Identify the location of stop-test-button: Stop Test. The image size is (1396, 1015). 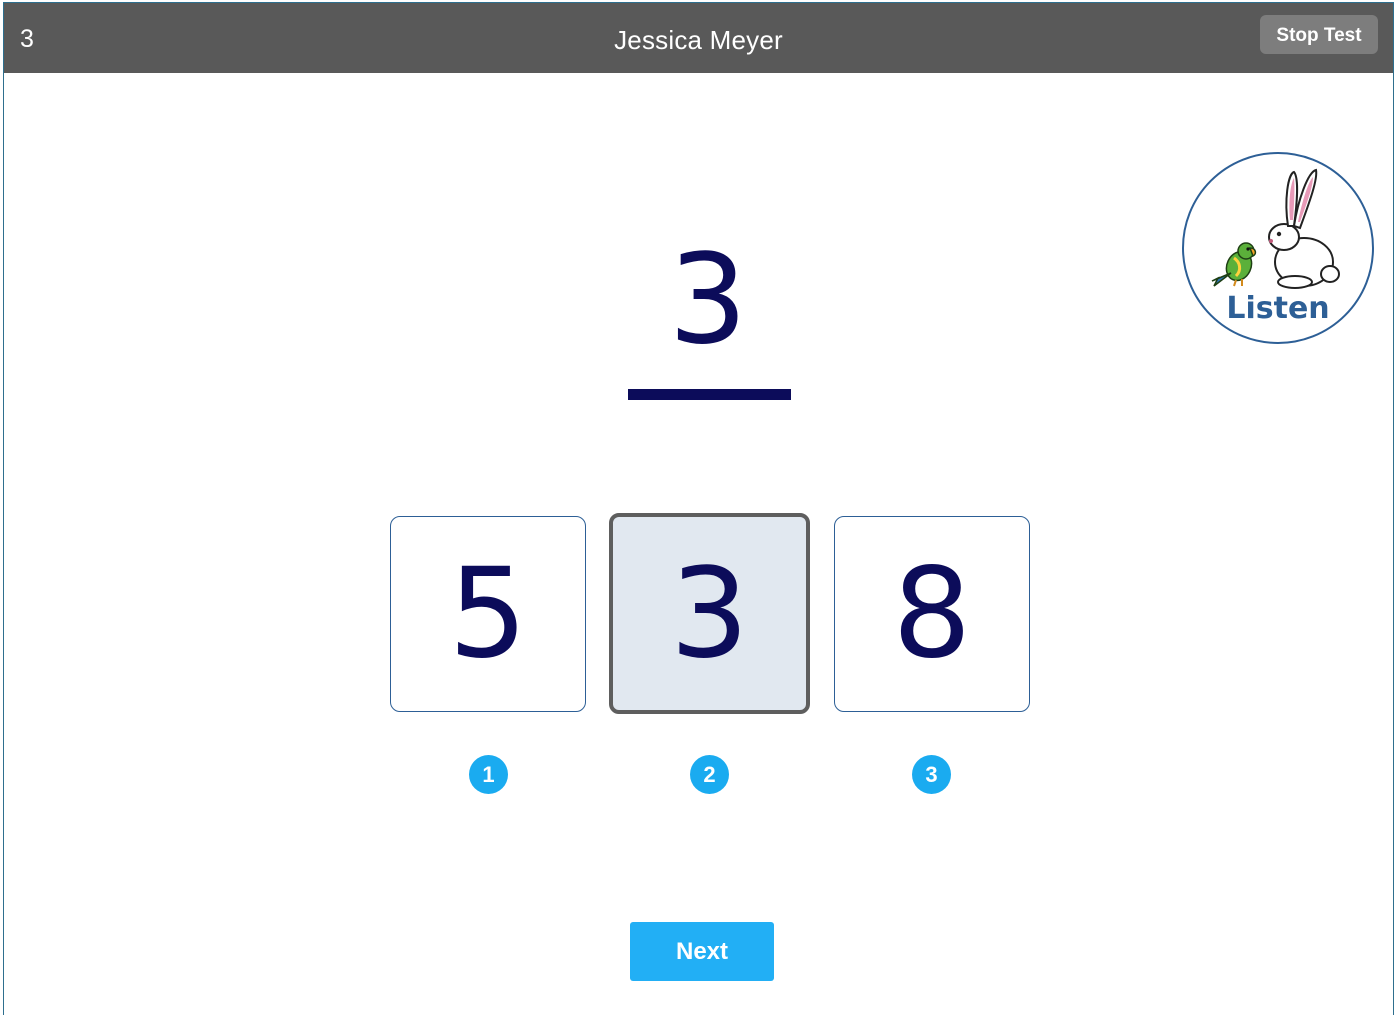
(1319, 34).